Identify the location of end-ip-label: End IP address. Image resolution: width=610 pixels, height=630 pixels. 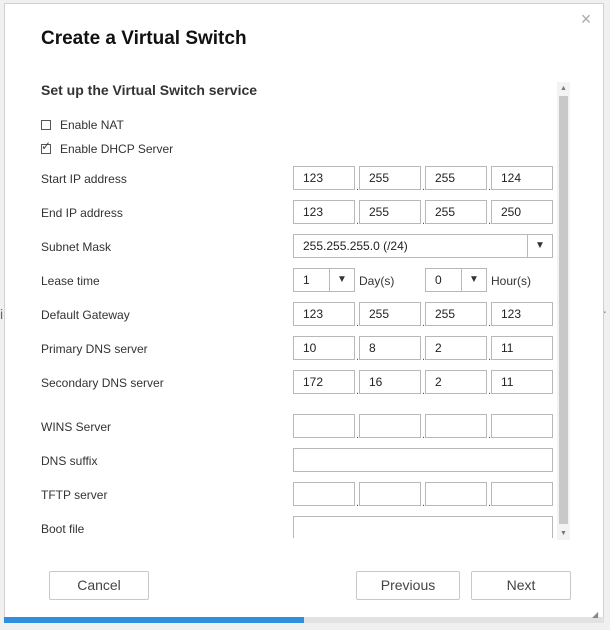
(82, 213).